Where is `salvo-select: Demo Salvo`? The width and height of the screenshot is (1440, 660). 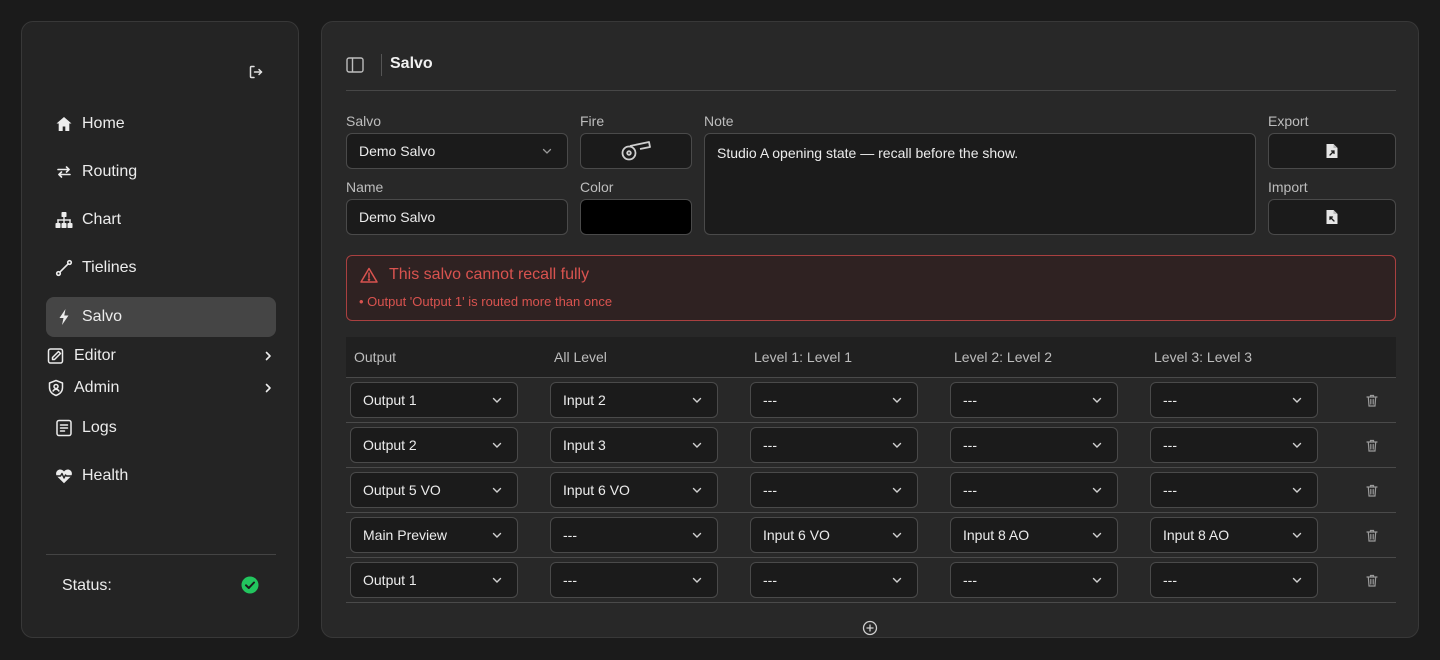
salvo-select: Demo Salvo is located at coordinates (457, 151).